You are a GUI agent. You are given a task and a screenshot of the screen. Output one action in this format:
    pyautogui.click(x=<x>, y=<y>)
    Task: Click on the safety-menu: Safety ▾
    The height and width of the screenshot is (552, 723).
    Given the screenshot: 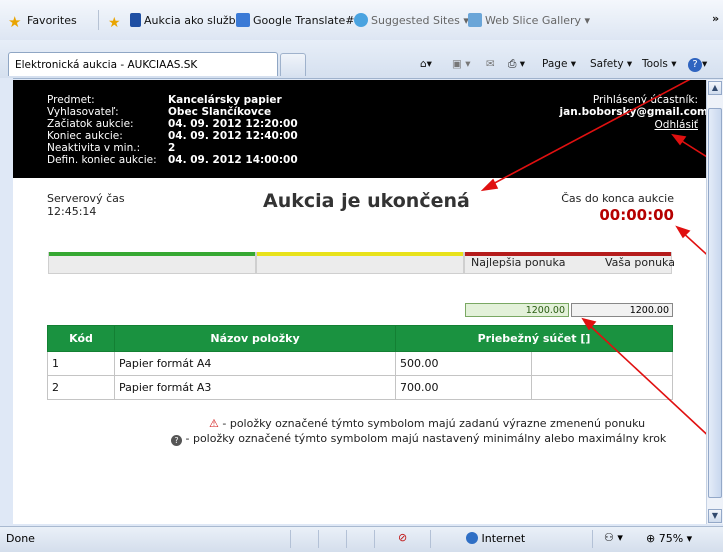 What is the action you would take?
    pyautogui.click(x=611, y=64)
    